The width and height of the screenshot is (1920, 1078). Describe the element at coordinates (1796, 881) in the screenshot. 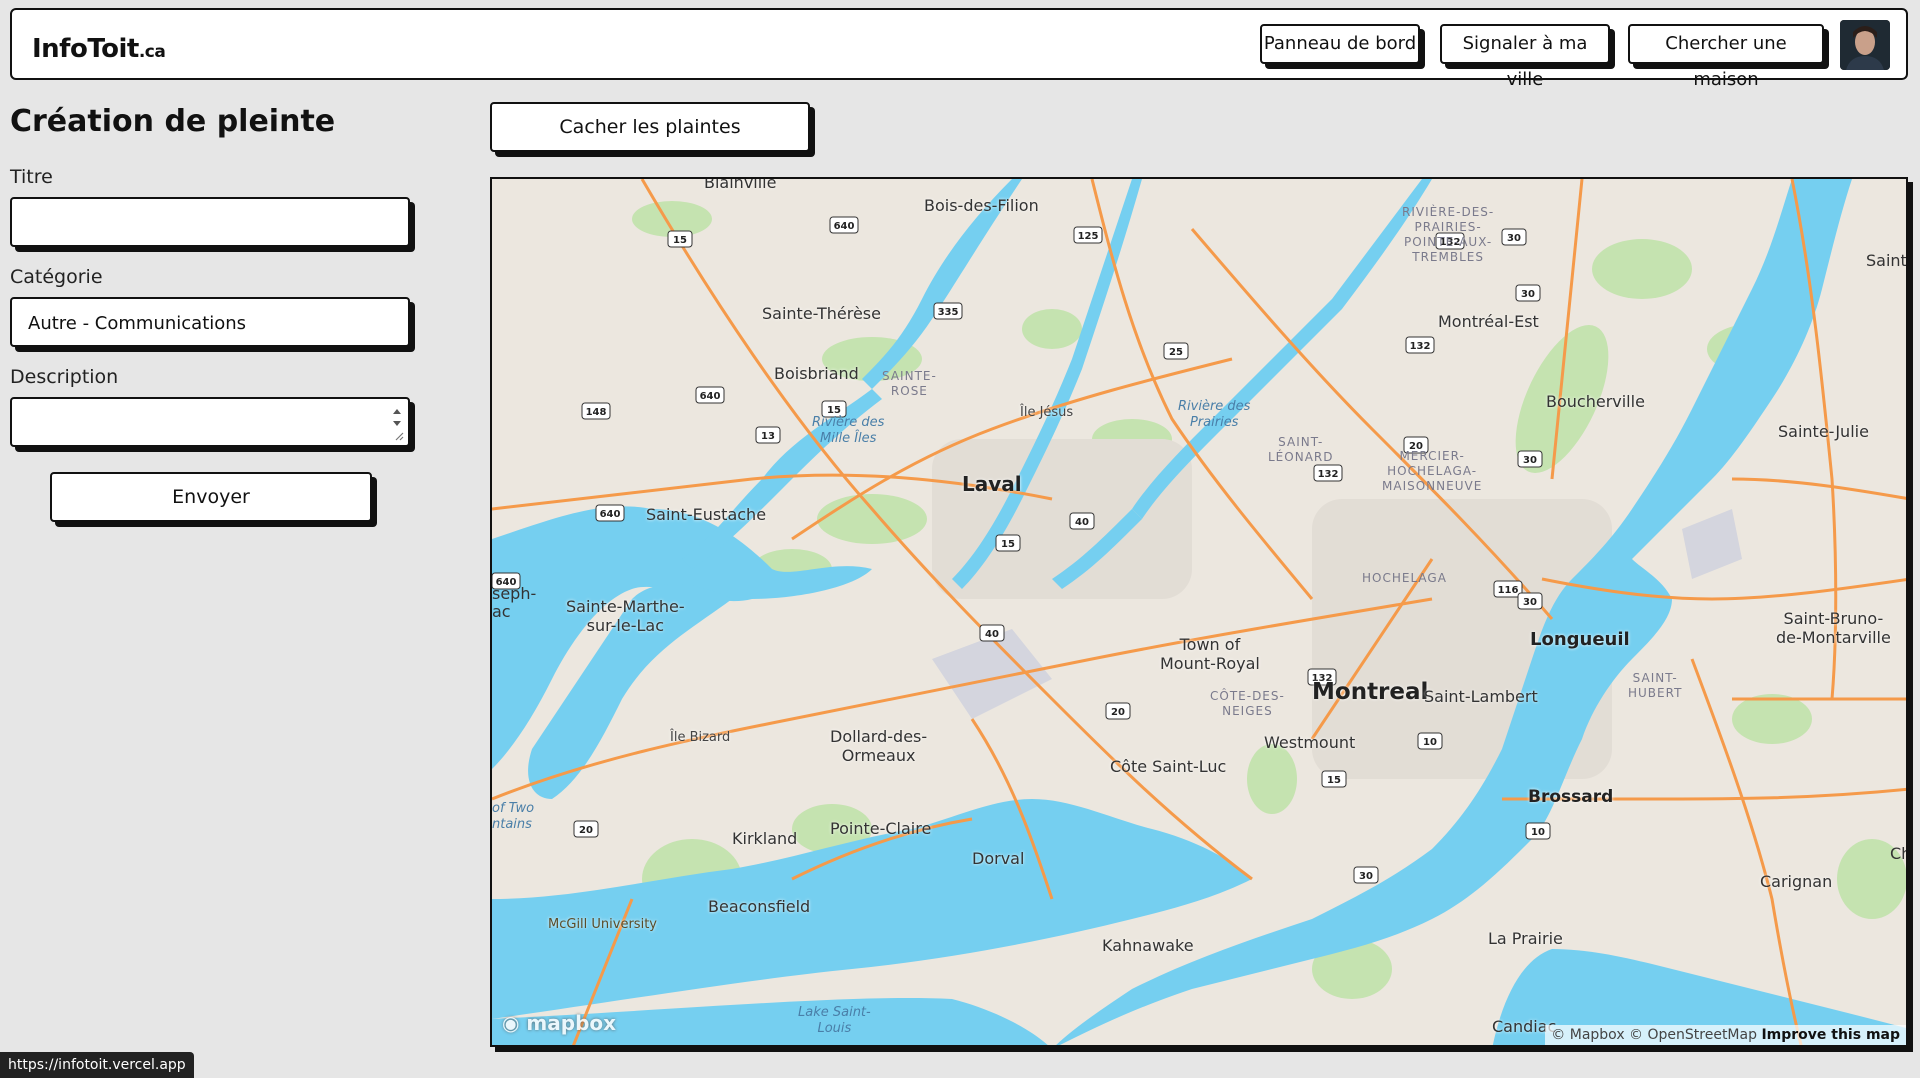

I see `map-label-carignan: Carignan` at that location.